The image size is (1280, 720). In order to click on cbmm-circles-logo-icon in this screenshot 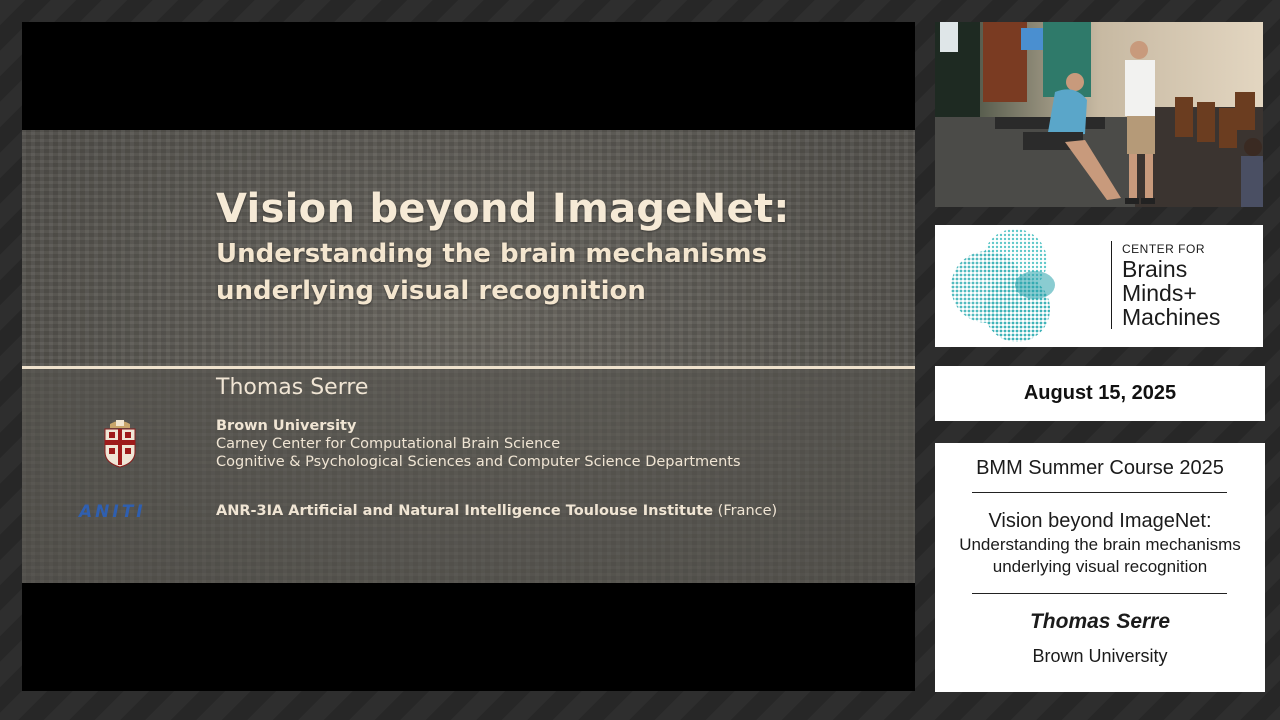, I will do `click(1003, 285)`.